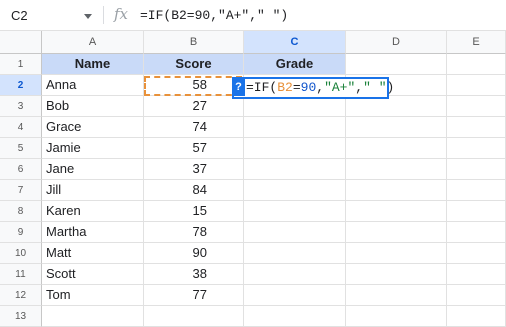  I want to click on cell-b12: 77, so click(194, 295).